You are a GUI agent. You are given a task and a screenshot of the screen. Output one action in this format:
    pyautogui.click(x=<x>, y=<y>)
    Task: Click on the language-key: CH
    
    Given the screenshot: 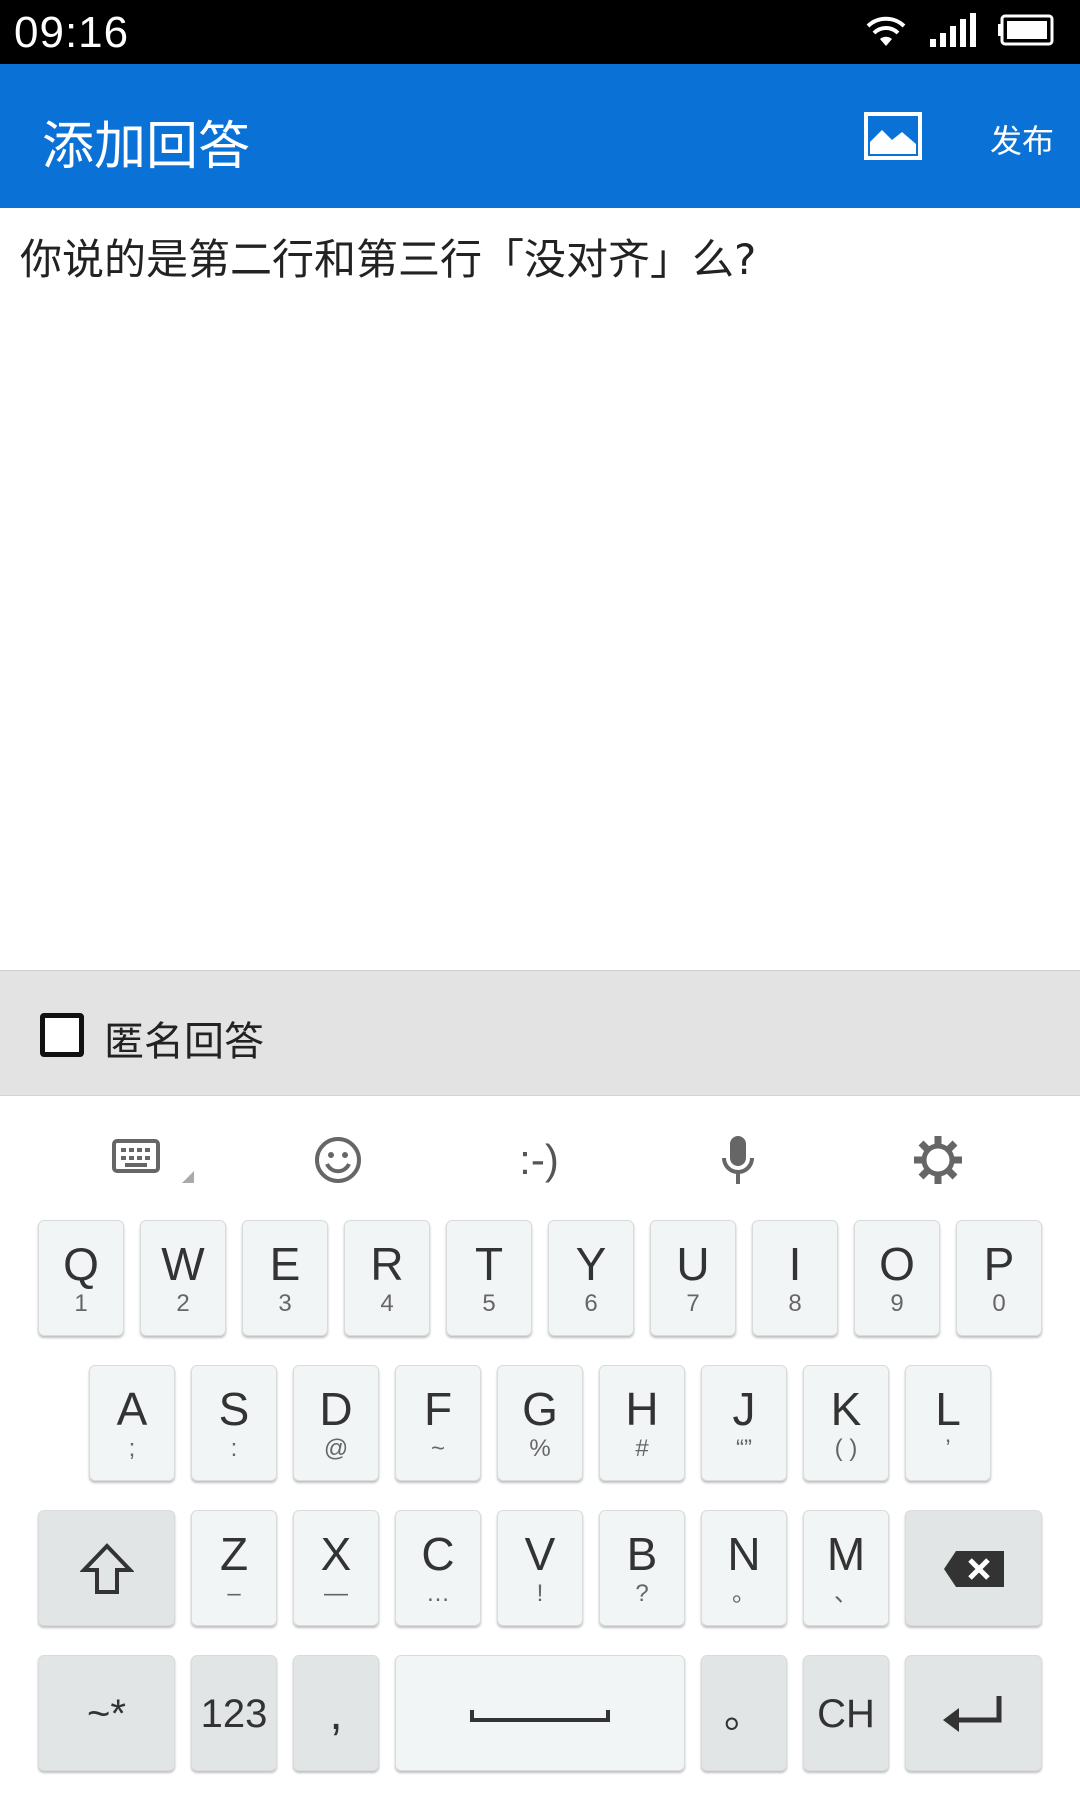 What is the action you would take?
    pyautogui.click(x=846, y=1713)
    